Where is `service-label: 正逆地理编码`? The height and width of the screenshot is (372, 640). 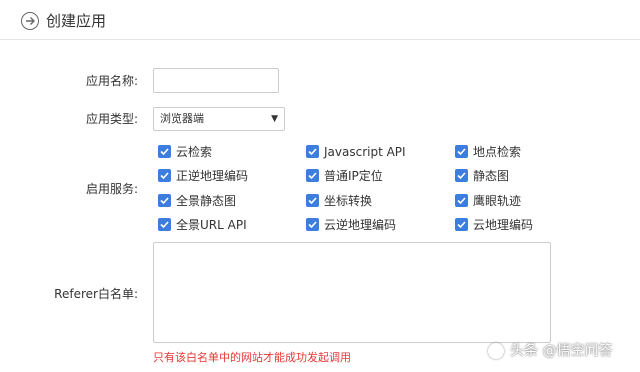 service-label: 正逆地理编码 is located at coordinates (212, 176).